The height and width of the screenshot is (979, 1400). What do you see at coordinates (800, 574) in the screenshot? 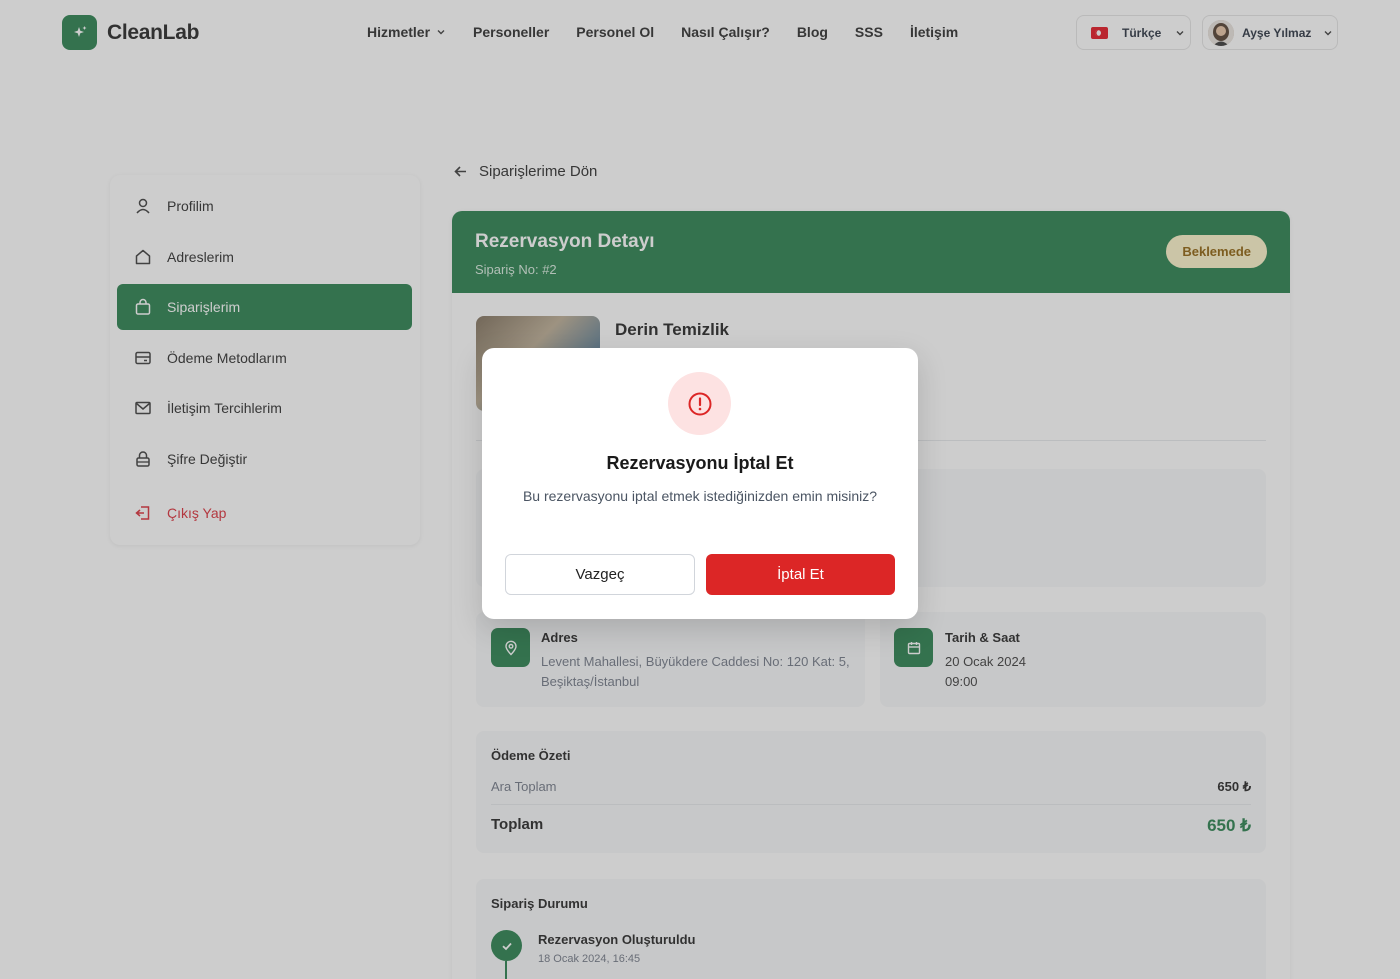
I see `confirm-cancel-reservation-button: İptal Et` at bounding box center [800, 574].